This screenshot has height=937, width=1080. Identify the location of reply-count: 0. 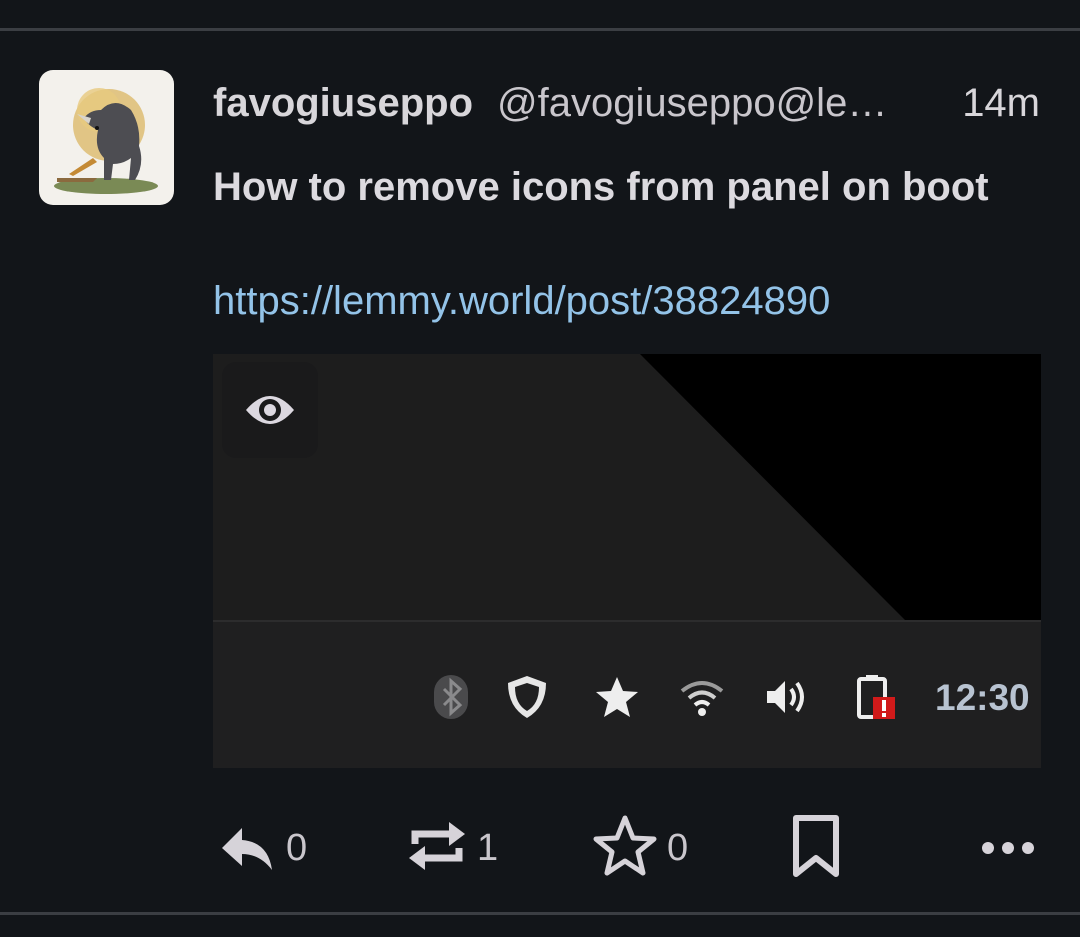
(297, 848).